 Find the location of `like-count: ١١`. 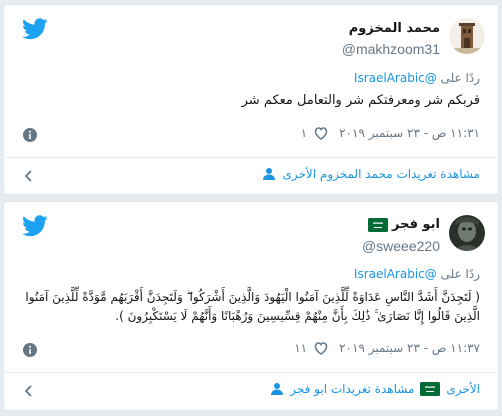

like-count: ١١ is located at coordinates (301, 348).